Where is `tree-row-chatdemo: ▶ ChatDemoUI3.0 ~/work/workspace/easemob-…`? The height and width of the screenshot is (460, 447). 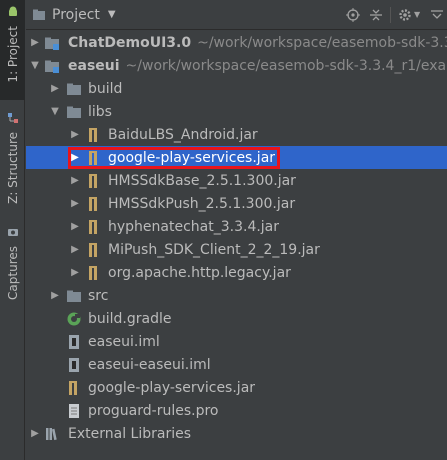 tree-row-chatdemo: ▶ ChatDemoUI3.0 ~/work/workspace/easemob-… is located at coordinates (236, 42).